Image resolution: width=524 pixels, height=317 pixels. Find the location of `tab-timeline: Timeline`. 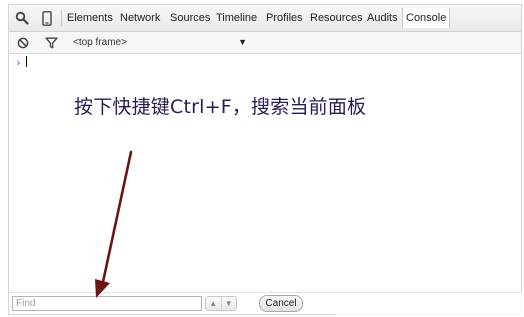

tab-timeline: Timeline is located at coordinates (236, 18).